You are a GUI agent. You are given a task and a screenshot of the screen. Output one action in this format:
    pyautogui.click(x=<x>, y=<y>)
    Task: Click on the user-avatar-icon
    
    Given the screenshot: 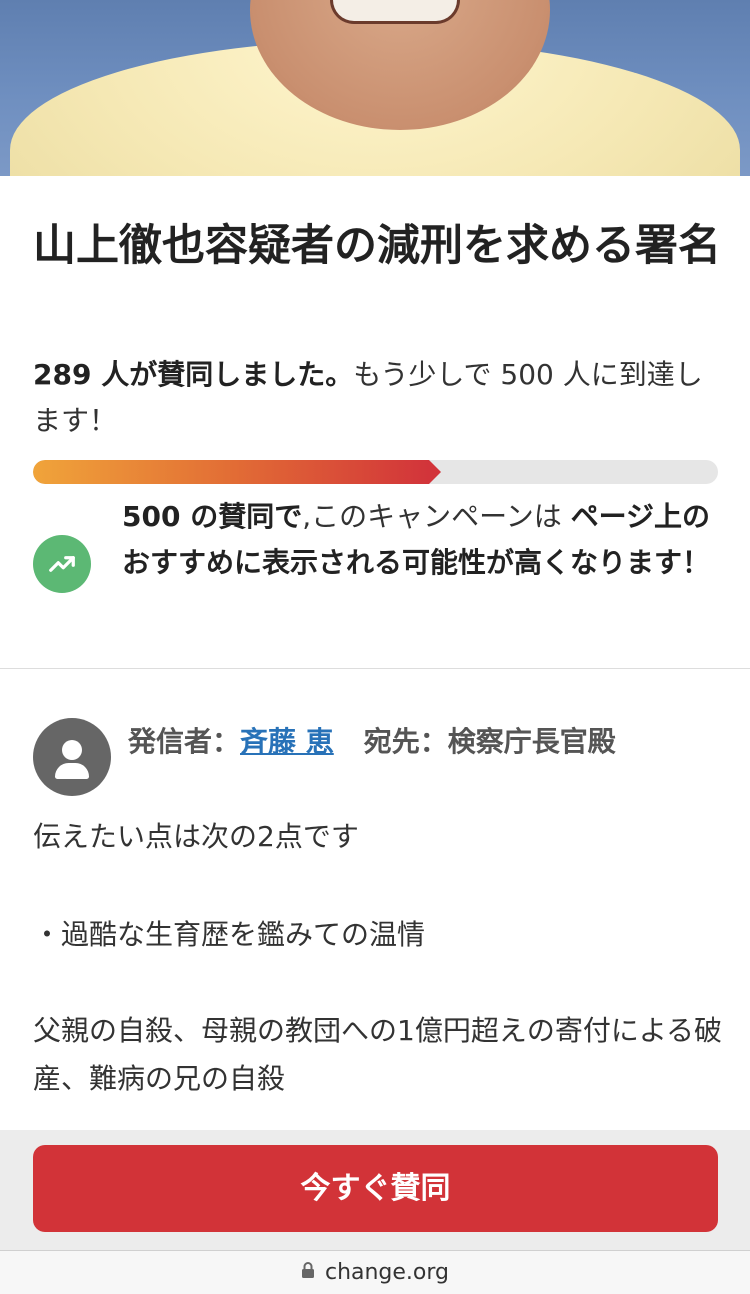 What is the action you would take?
    pyautogui.click(x=72, y=757)
    